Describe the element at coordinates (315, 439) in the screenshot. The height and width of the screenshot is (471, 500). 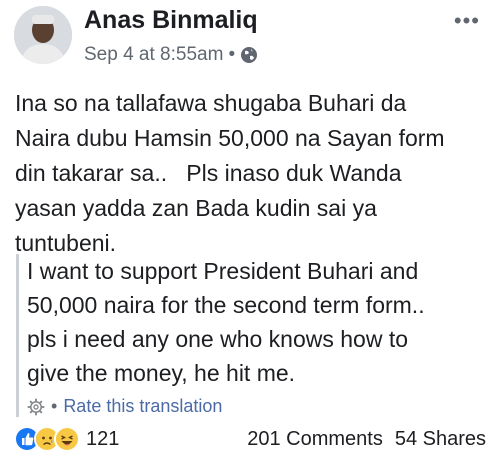
I see `comments-count-link: 201 Comments` at that location.